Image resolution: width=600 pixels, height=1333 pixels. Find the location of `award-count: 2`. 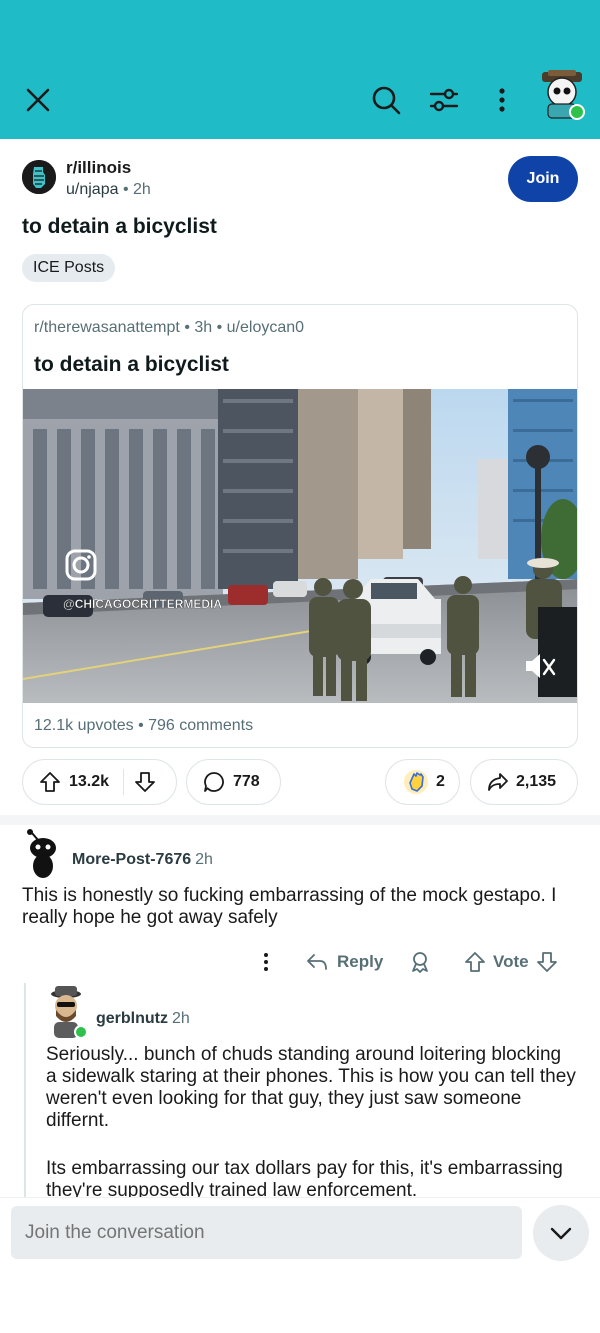

award-count: 2 is located at coordinates (440, 781).